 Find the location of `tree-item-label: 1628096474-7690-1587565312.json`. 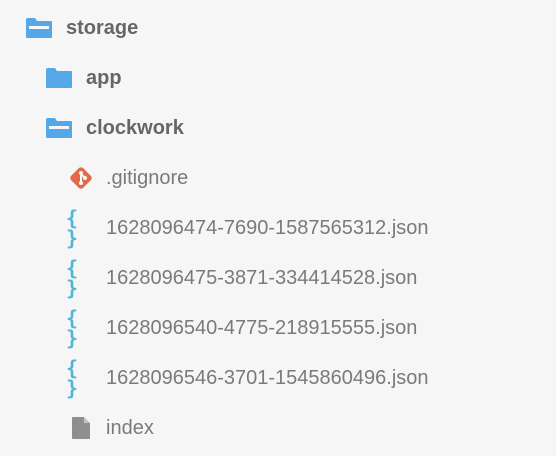

tree-item-label: 1628096474-7690-1587565312.json is located at coordinates (267, 228).